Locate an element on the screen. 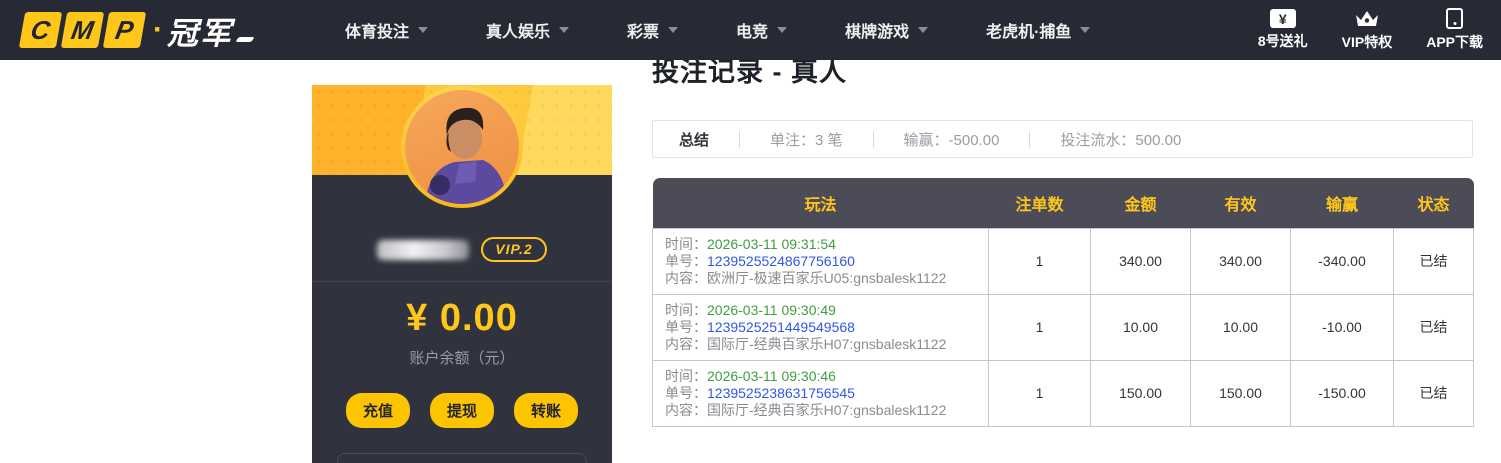 The image size is (1501, 463). sidebar-divider is located at coordinates (462, 281).